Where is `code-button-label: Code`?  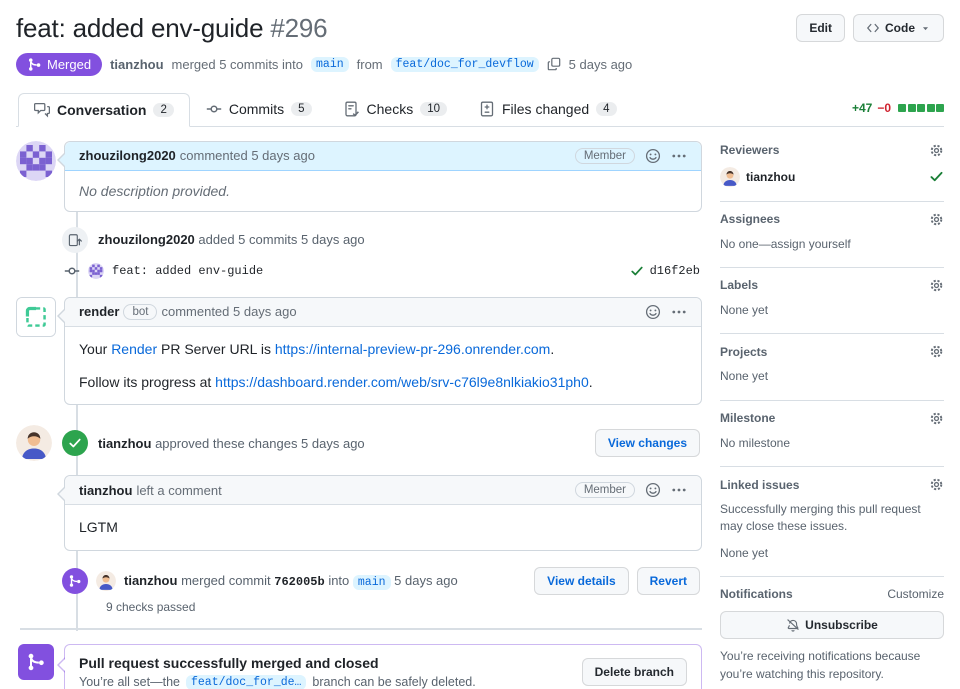
code-button-label: Code is located at coordinates (900, 28).